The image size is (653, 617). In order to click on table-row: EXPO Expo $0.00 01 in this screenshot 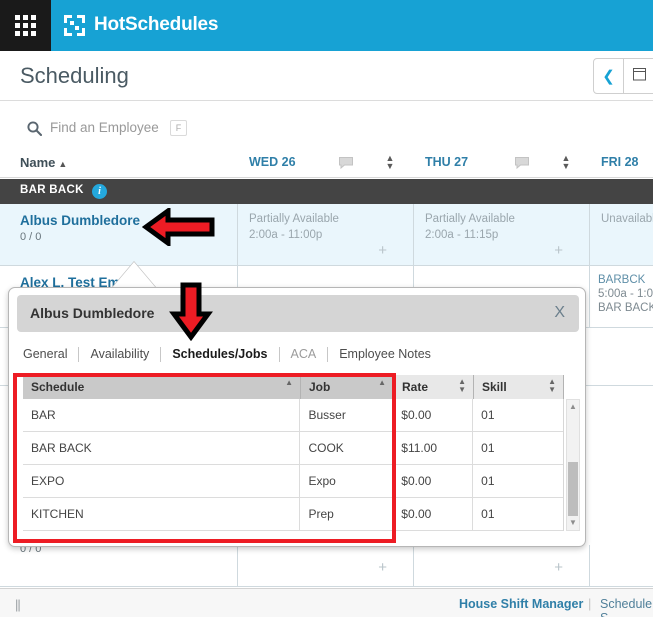, I will do `click(293, 481)`.